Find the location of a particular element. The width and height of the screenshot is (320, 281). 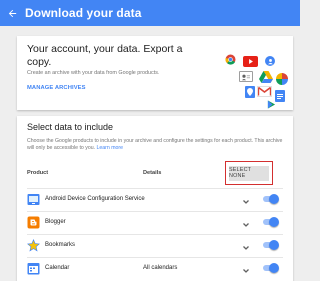

product-name: Android Device Configuration Service is located at coordinates (95, 199).